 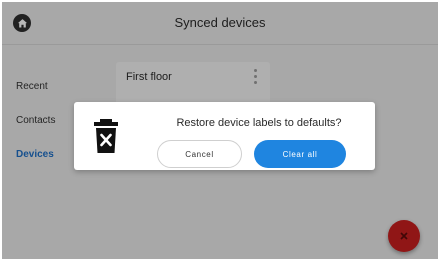 What do you see at coordinates (300, 154) in the screenshot?
I see `clear-all-button: Clear all` at bounding box center [300, 154].